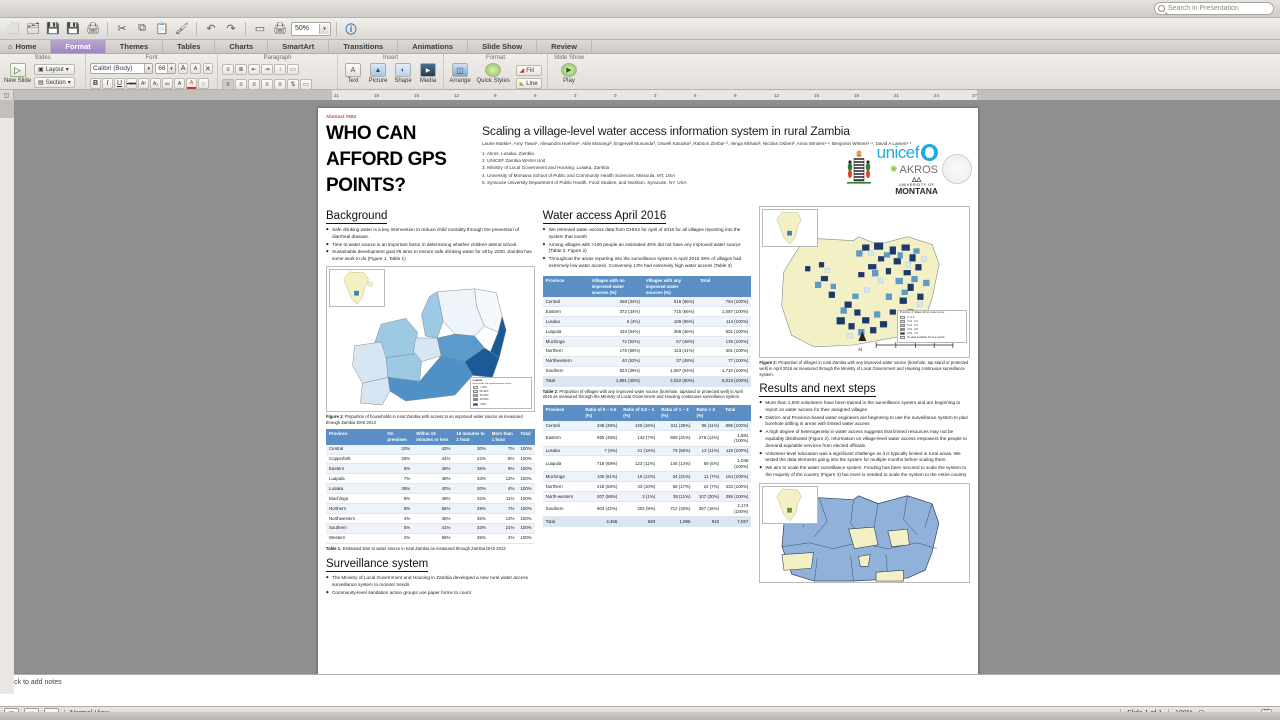 The width and height of the screenshot is (1280, 720). I want to click on play-button: ▶ Play, so click(569, 73).